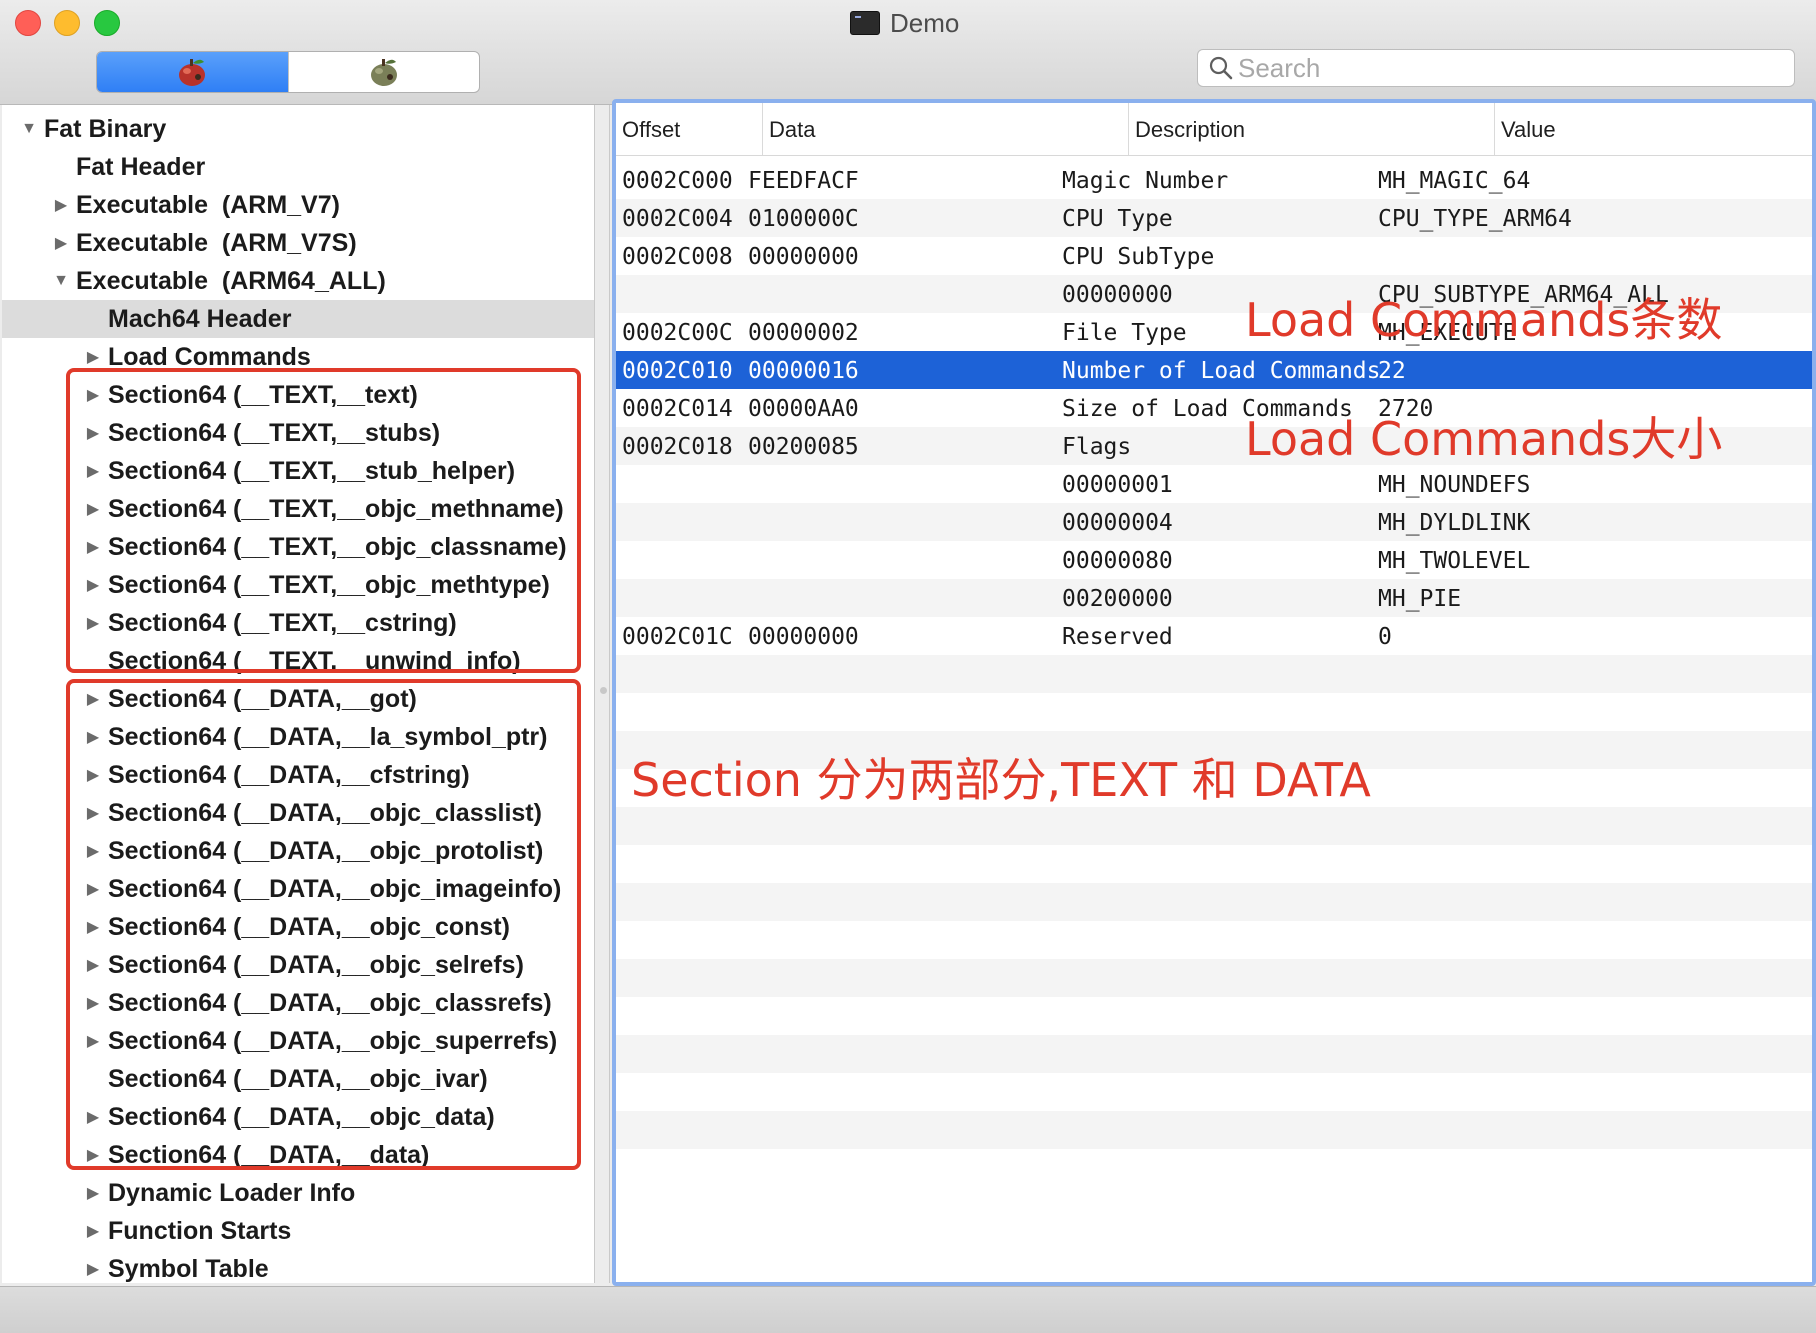 The height and width of the screenshot is (1333, 1816). What do you see at coordinates (803, 219) in the screenshot?
I see `cell-data: 0100000C` at bounding box center [803, 219].